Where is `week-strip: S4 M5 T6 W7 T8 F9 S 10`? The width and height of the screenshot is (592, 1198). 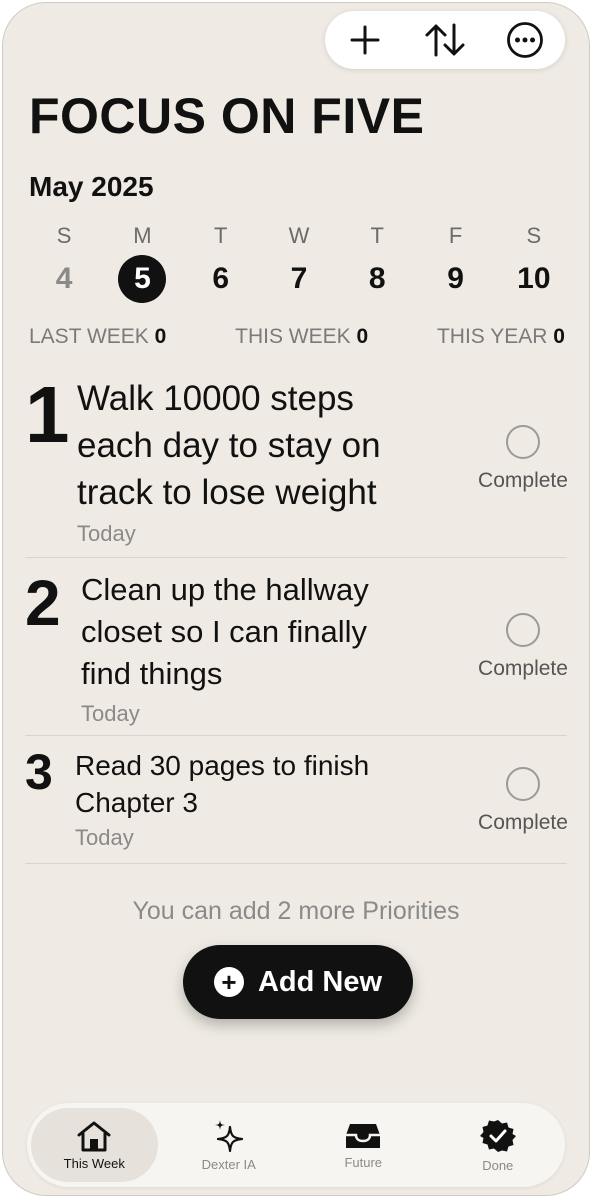
week-strip: S4 M5 T6 W7 T8 F9 S 10 is located at coordinates (299, 263).